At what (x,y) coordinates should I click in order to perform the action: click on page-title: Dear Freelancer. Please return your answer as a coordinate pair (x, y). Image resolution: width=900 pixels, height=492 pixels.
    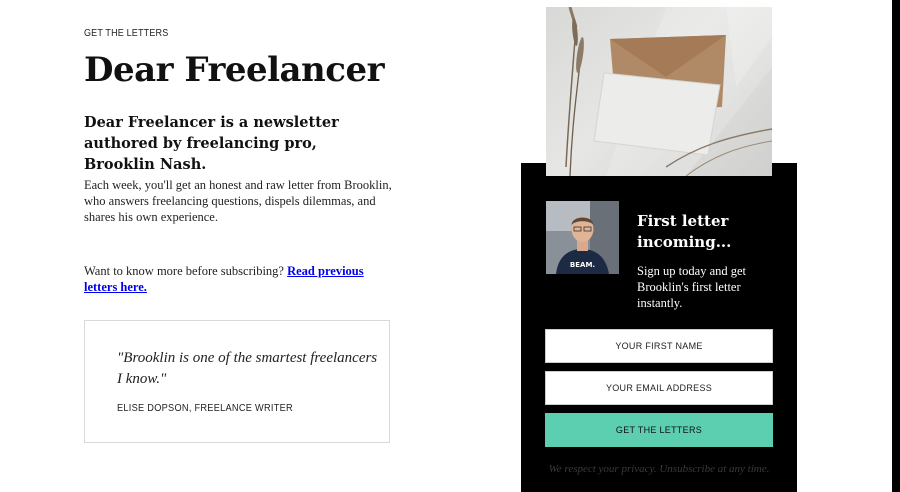
    Looking at the image, I should click on (234, 70).